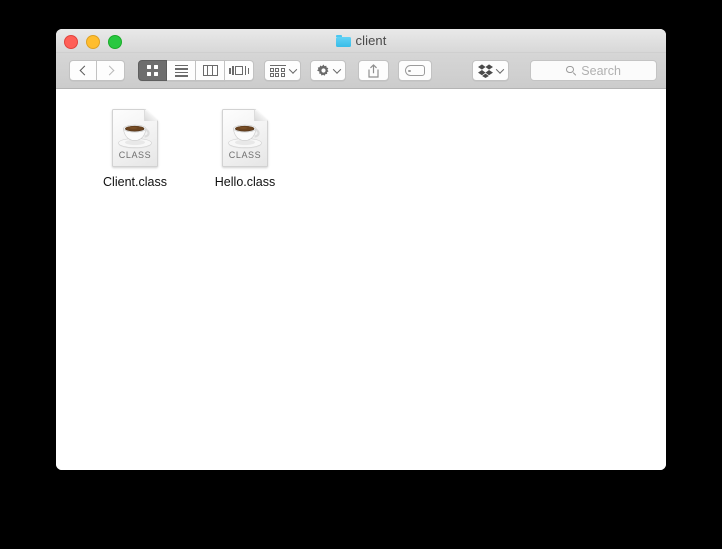 This screenshot has height=549, width=722. I want to click on forward-button, so click(111, 70).